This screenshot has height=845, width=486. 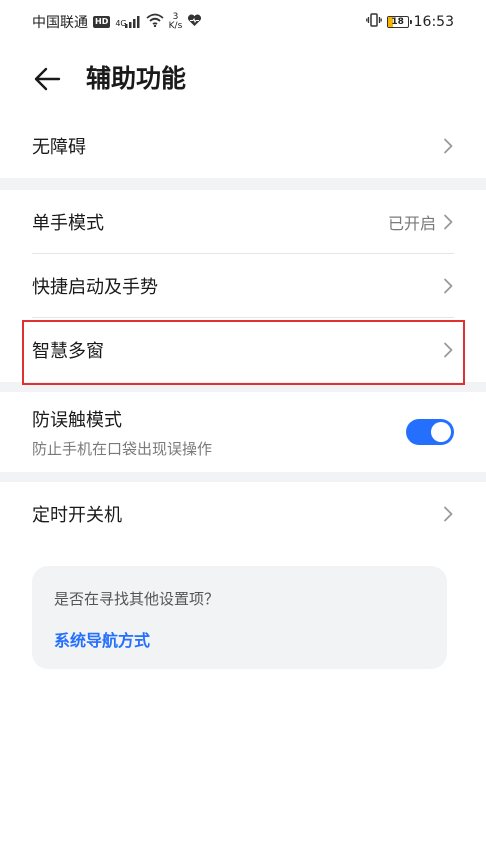 What do you see at coordinates (68, 223) in the screenshot?
I see `row-label: 单手模式` at bounding box center [68, 223].